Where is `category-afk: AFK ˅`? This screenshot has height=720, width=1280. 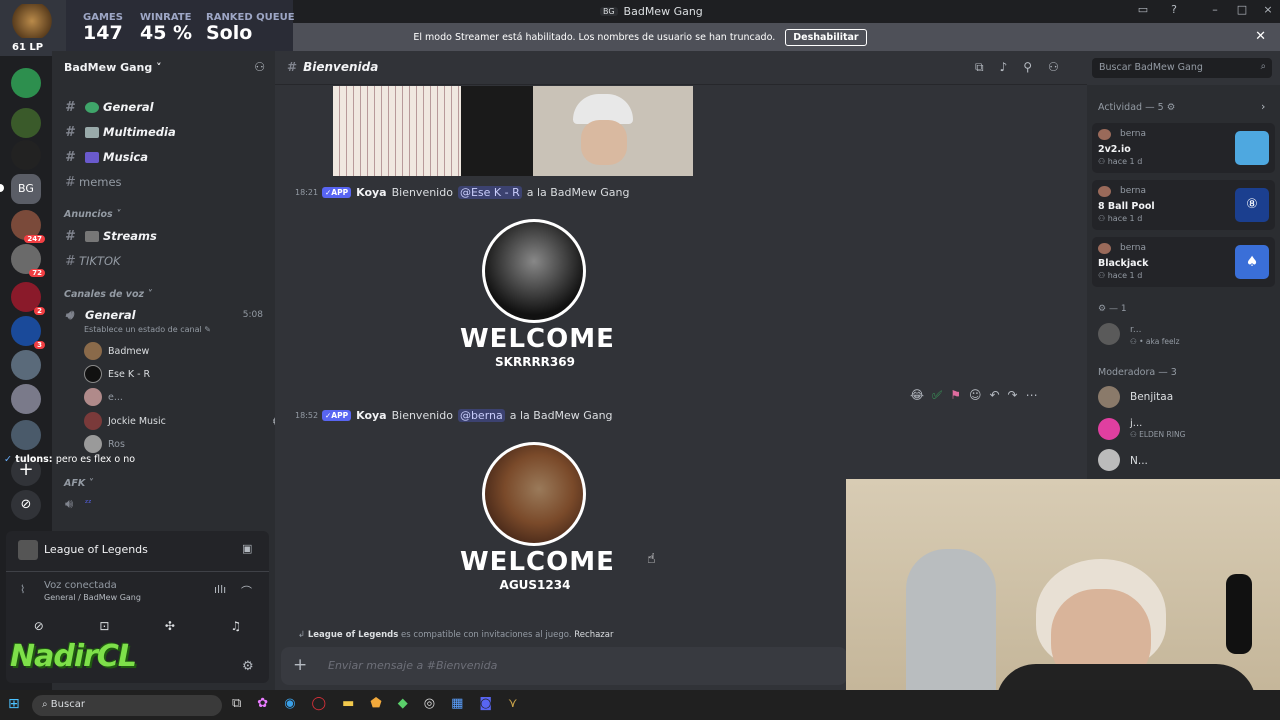 category-afk: AFK ˅ is located at coordinates (78, 483).